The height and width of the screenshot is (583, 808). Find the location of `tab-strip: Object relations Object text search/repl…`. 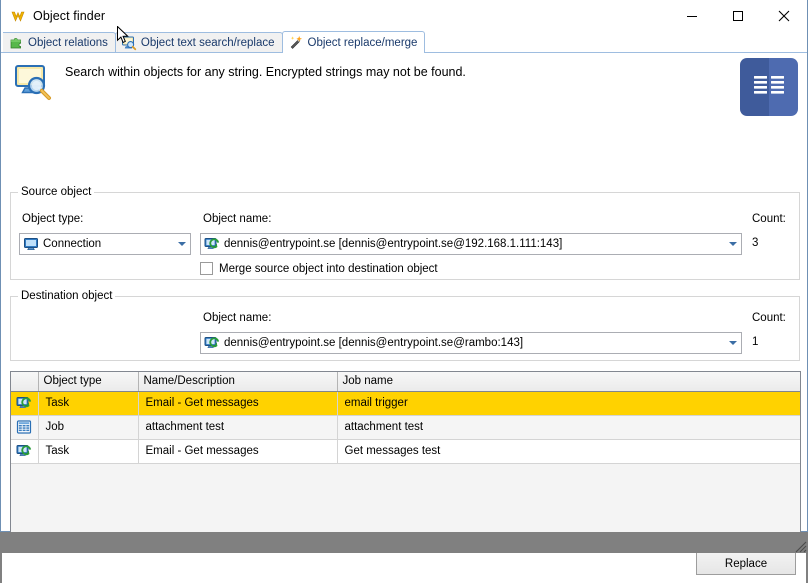

tab-strip: Object relations Object text search/repl… is located at coordinates (404, 42).